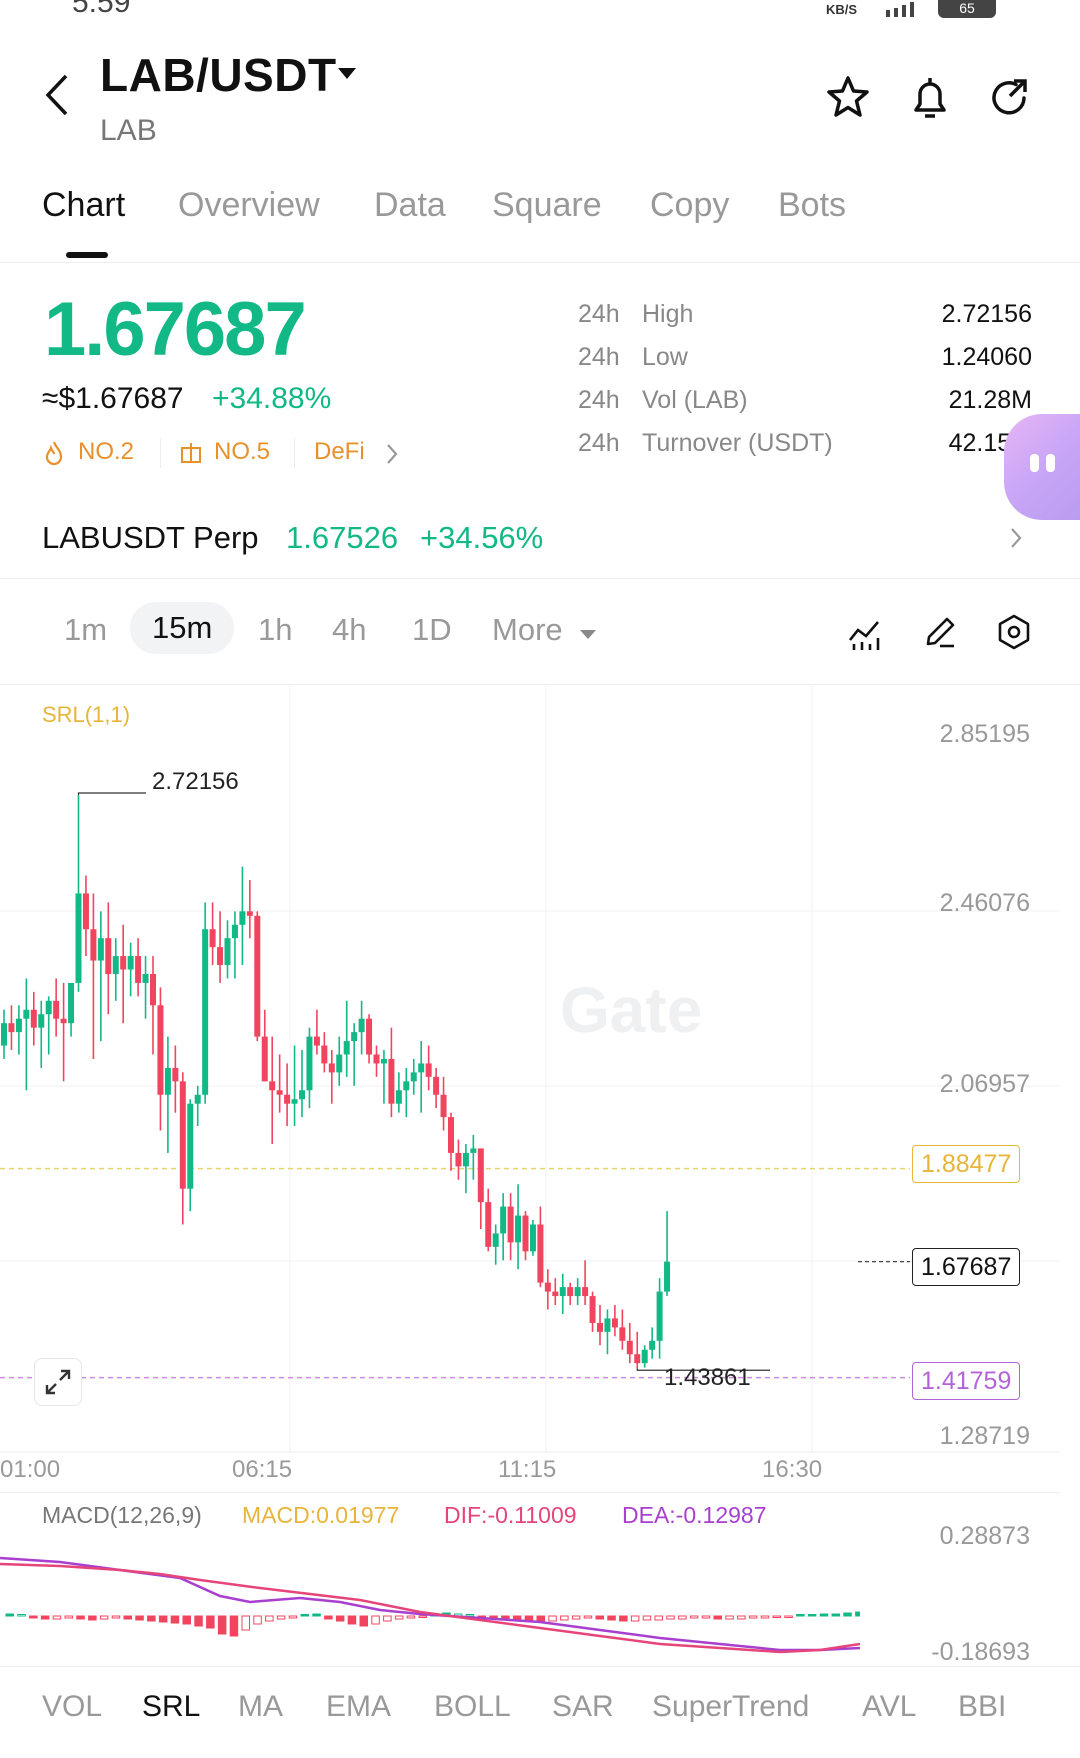  What do you see at coordinates (430, 1596) in the screenshot?
I see `macd-chart` at bounding box center [430, 1596].